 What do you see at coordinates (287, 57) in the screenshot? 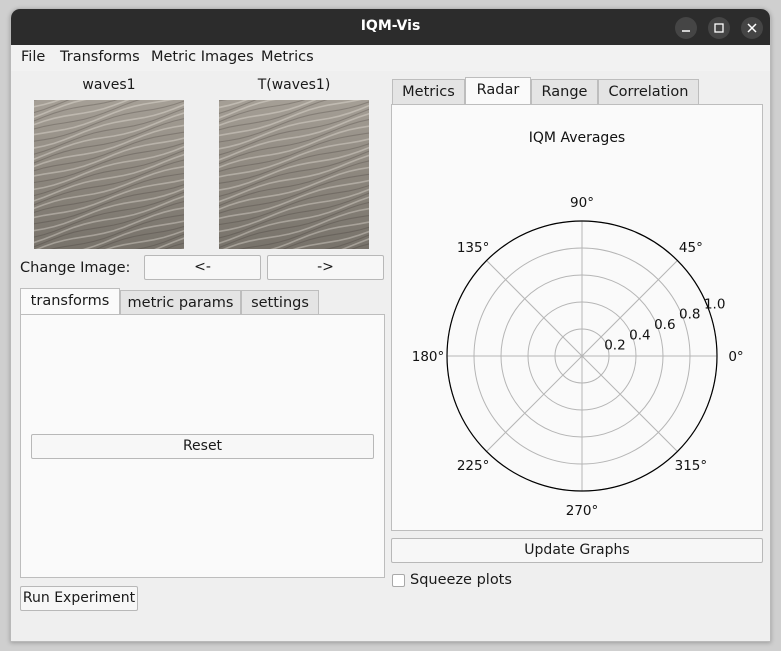
I see `menu-metrics: Metrics` at bounding box center [287, 57].